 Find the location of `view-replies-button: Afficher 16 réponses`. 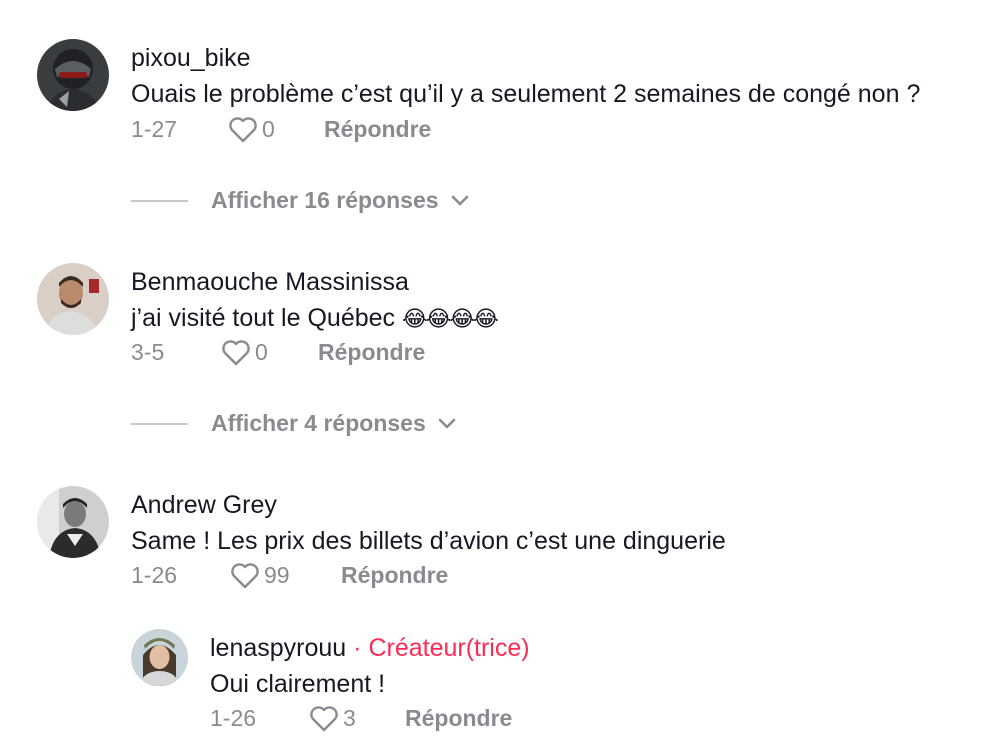

view-replies-button: Afficher 16 réponses is located at coordinates (300, 200).